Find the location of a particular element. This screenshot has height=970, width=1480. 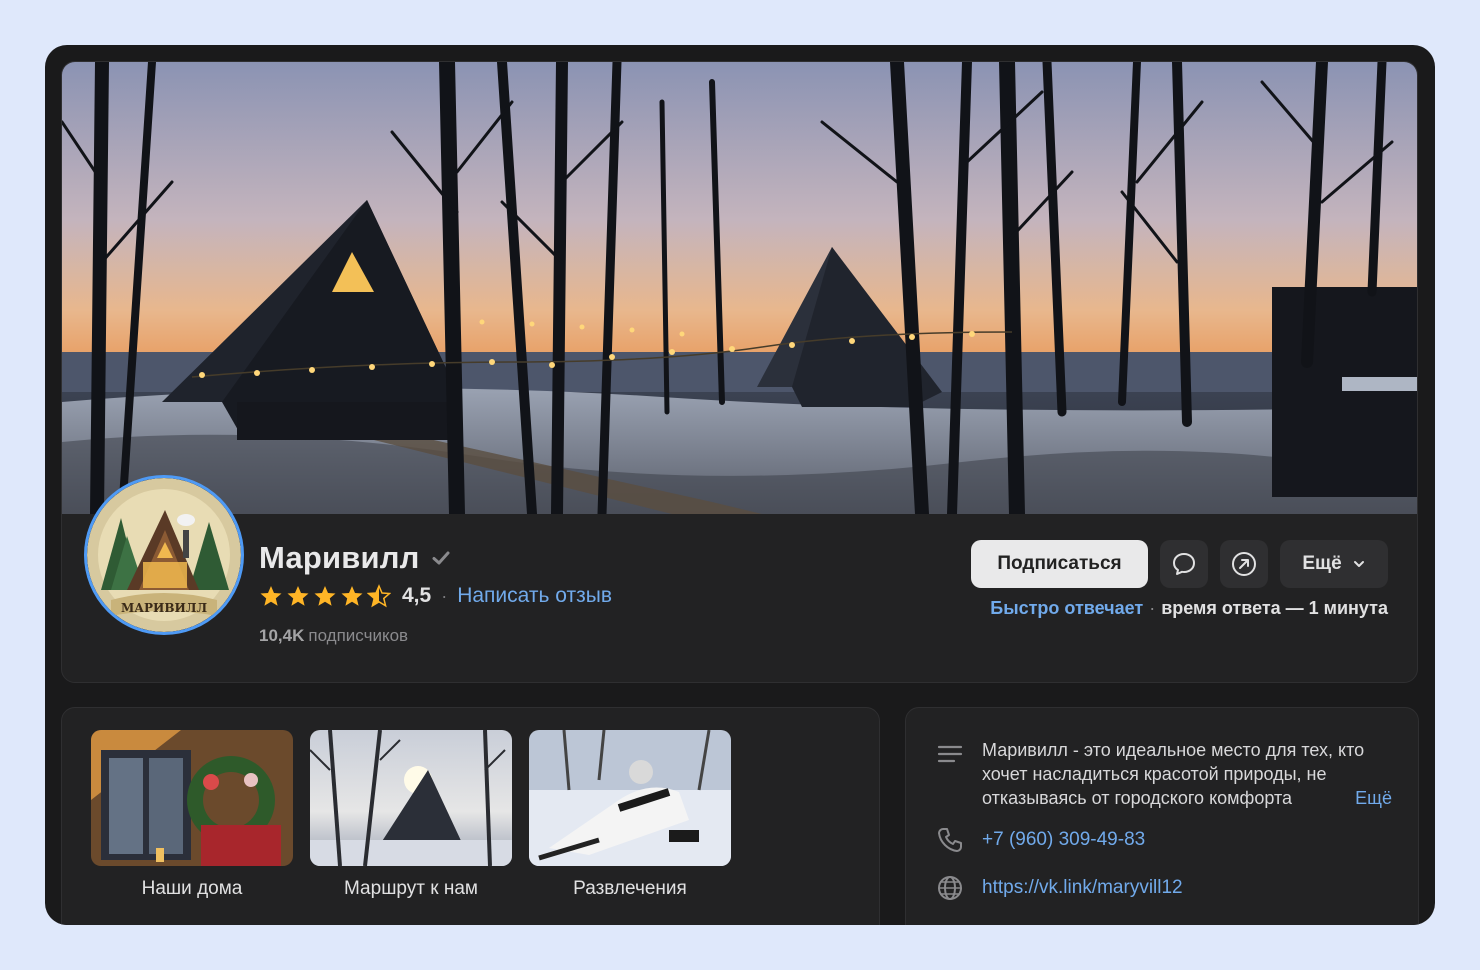

star-half-icon is located at coordinates (379, 596).